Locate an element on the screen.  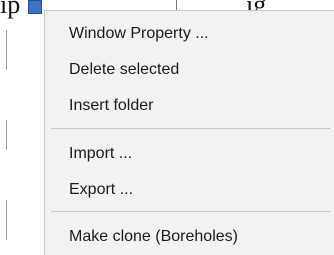
tree-node-icon is located at coordinates (35, 7).